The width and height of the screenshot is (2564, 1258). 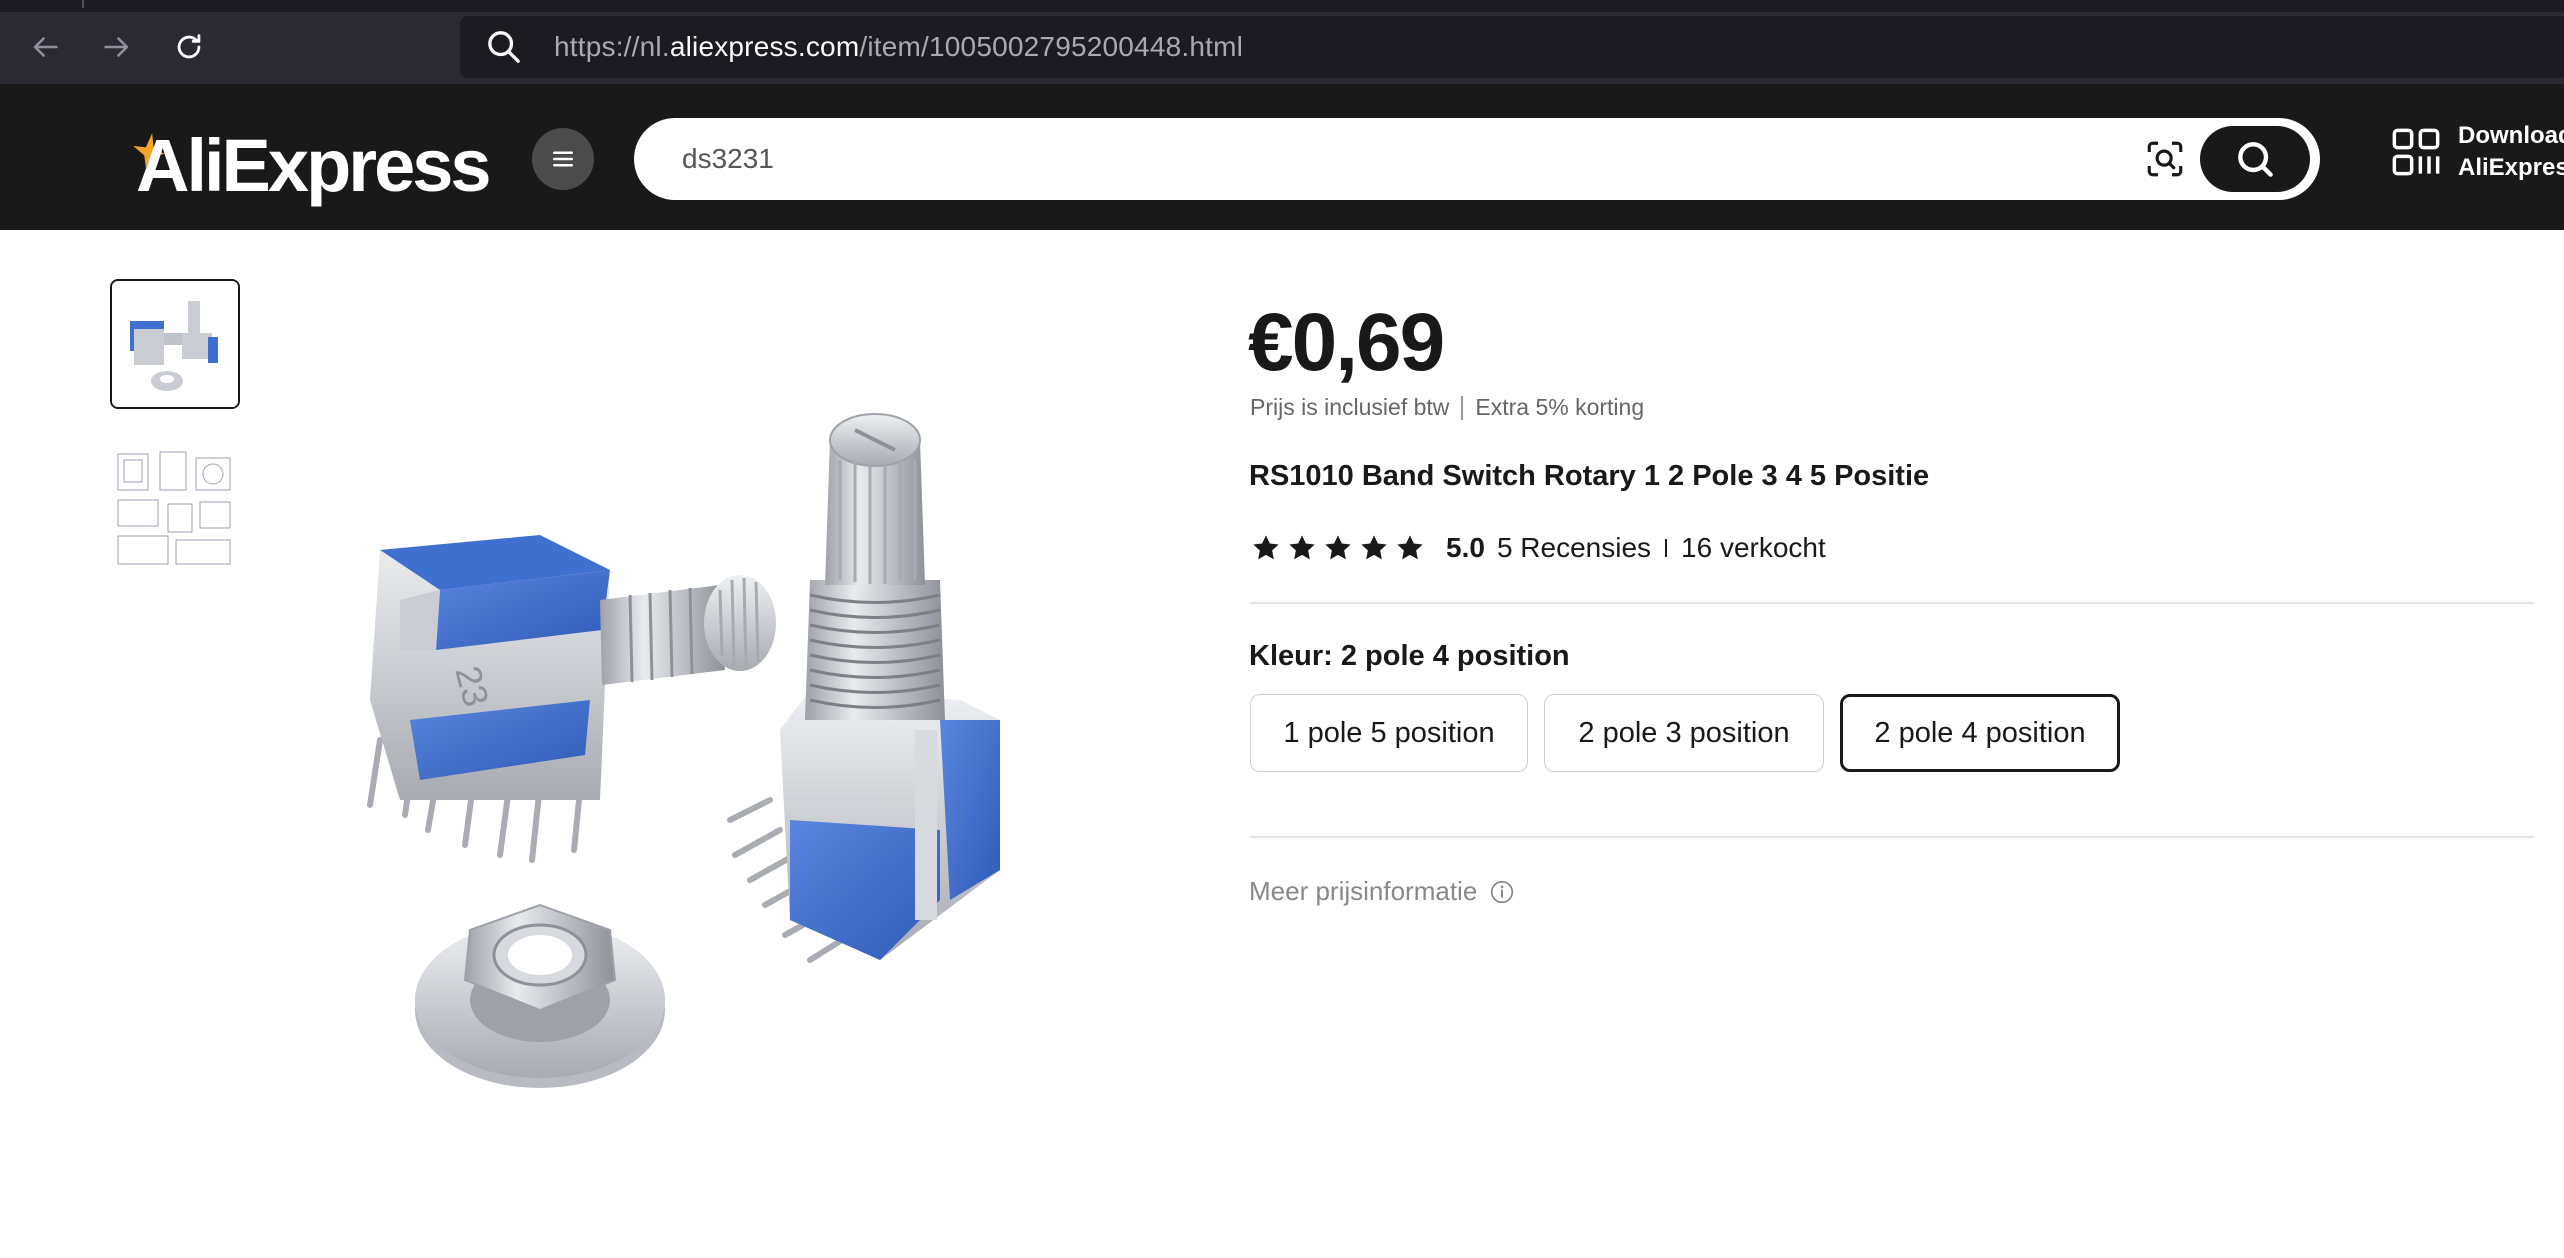 I want to click on product-thumbnail-image, so click(x=175, y=344).